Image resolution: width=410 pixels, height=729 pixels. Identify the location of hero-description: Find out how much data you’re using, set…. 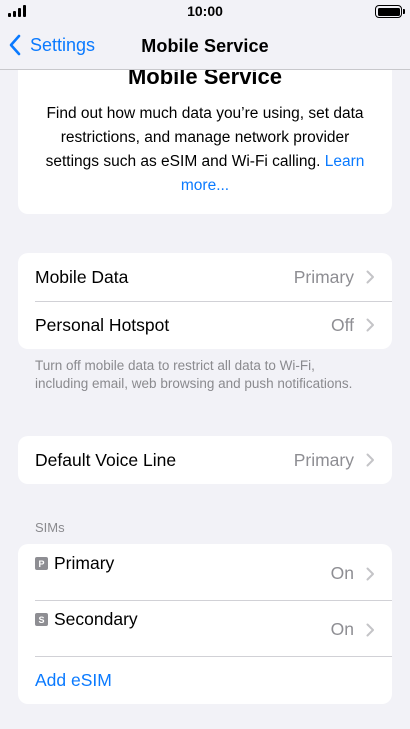
(205, 150).